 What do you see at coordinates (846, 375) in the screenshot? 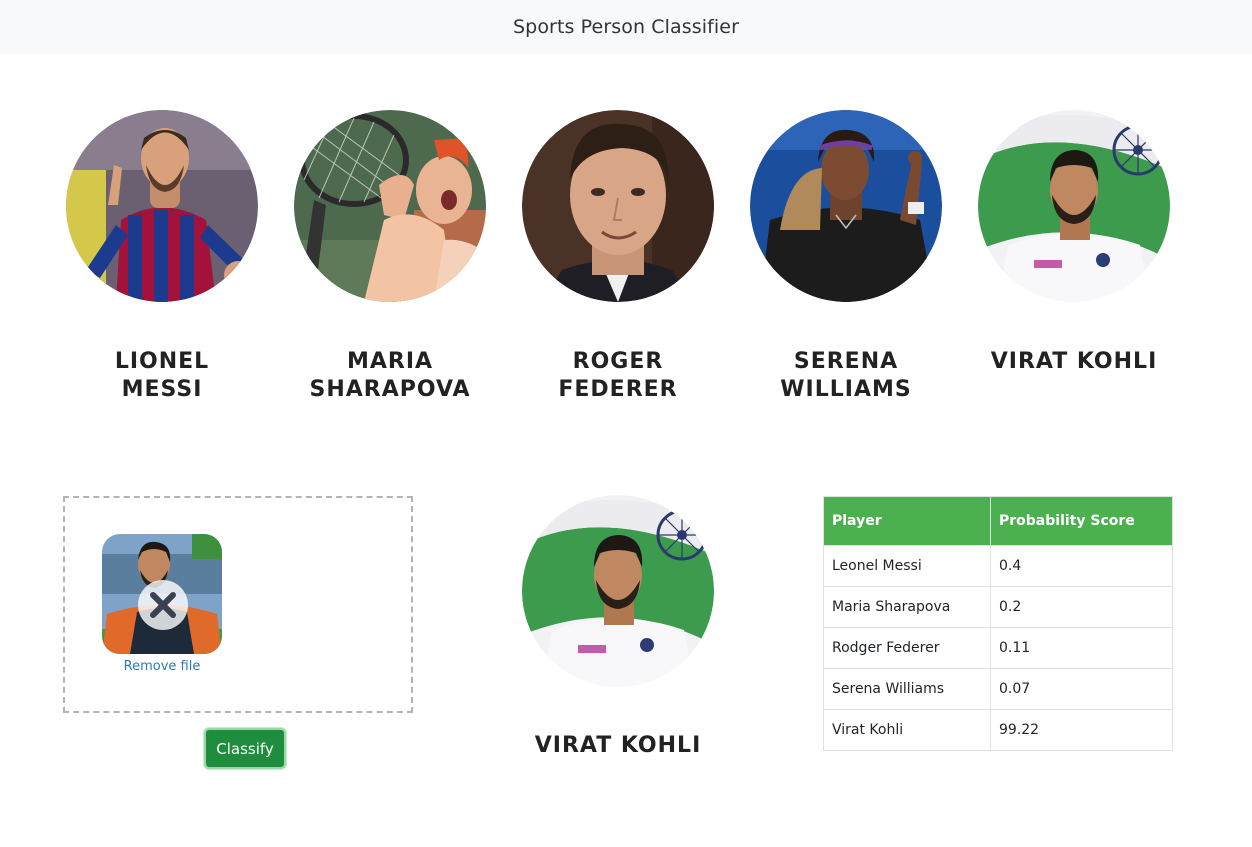
I see `player-name-serena: SERENA WILLIAMS` at bounding box center [846, 375].